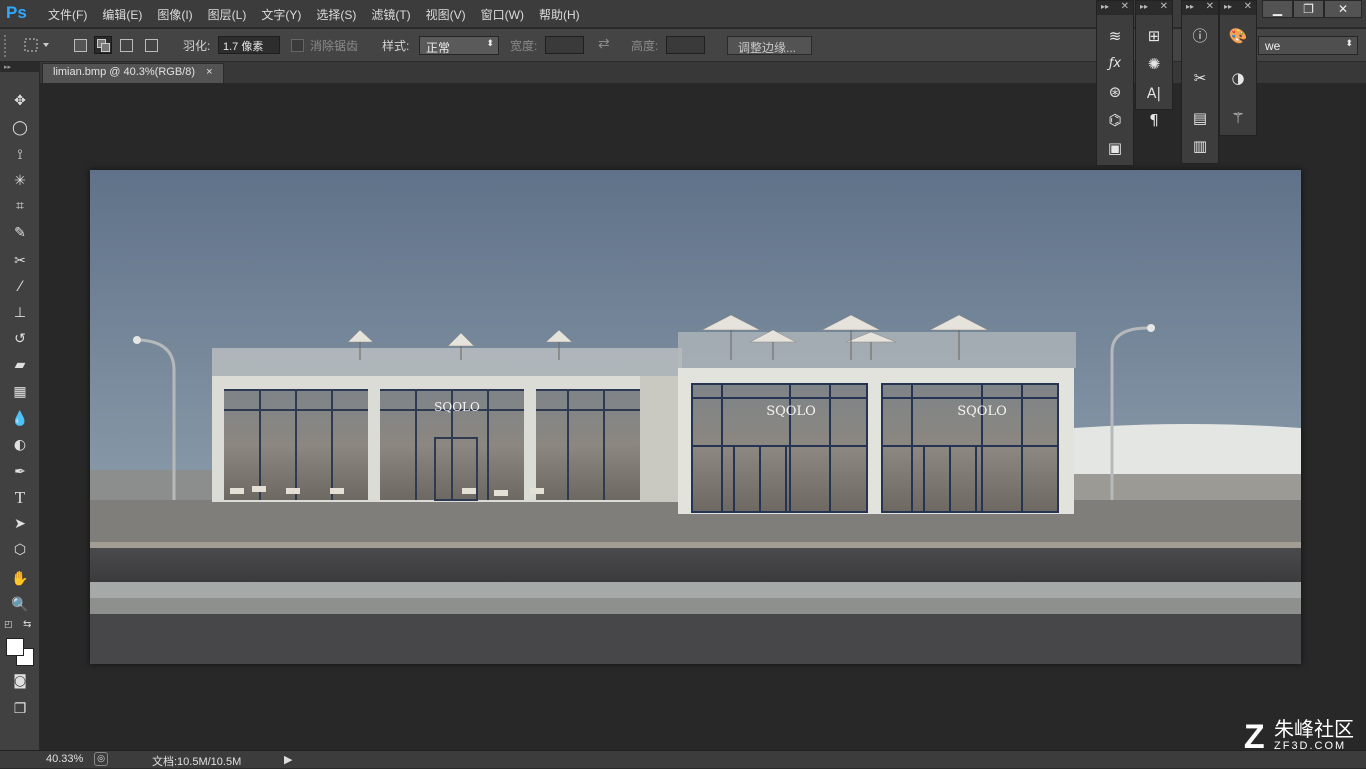  What do you see at coordinates (982, 411) in the screenshot?
I see `sign-right: SQOLO` at bounding box center [982, 411].